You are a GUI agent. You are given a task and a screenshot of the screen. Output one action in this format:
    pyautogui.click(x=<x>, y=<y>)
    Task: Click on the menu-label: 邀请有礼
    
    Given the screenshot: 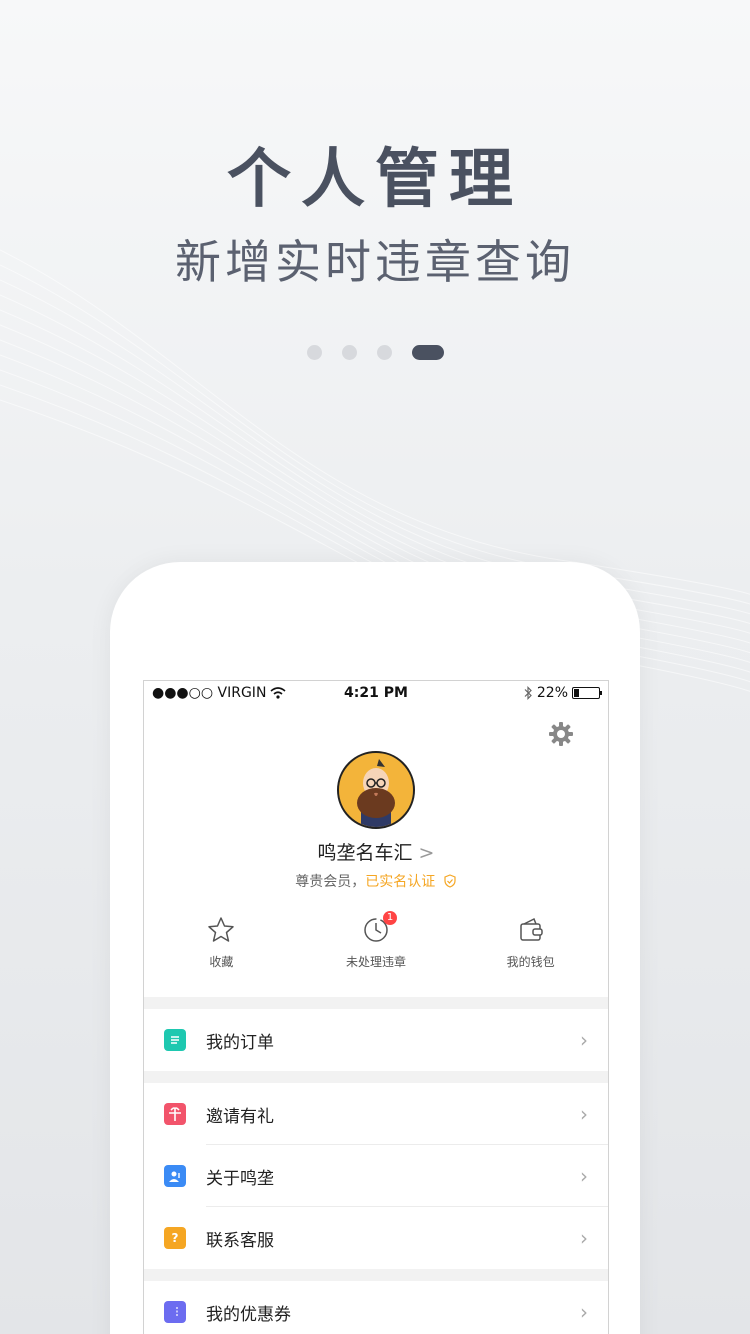 What is the action you would take?
    pyautogui.click(x=240, y=1116)
    